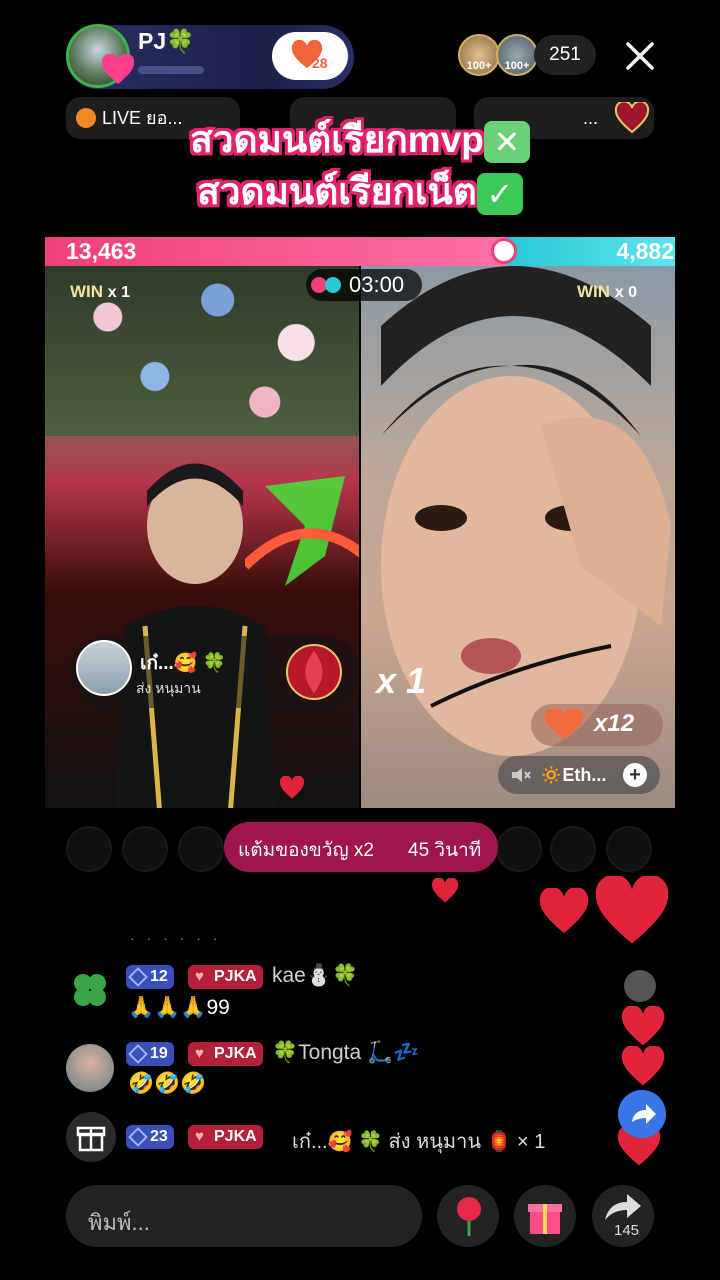 This screenshot has width=720, height=1280. What do you see at coordinates (360, 139) in the screenshot?
I see `banner-line-1: สวดมนต์เรียกmvp ✕` at bounding box center [360, 139].